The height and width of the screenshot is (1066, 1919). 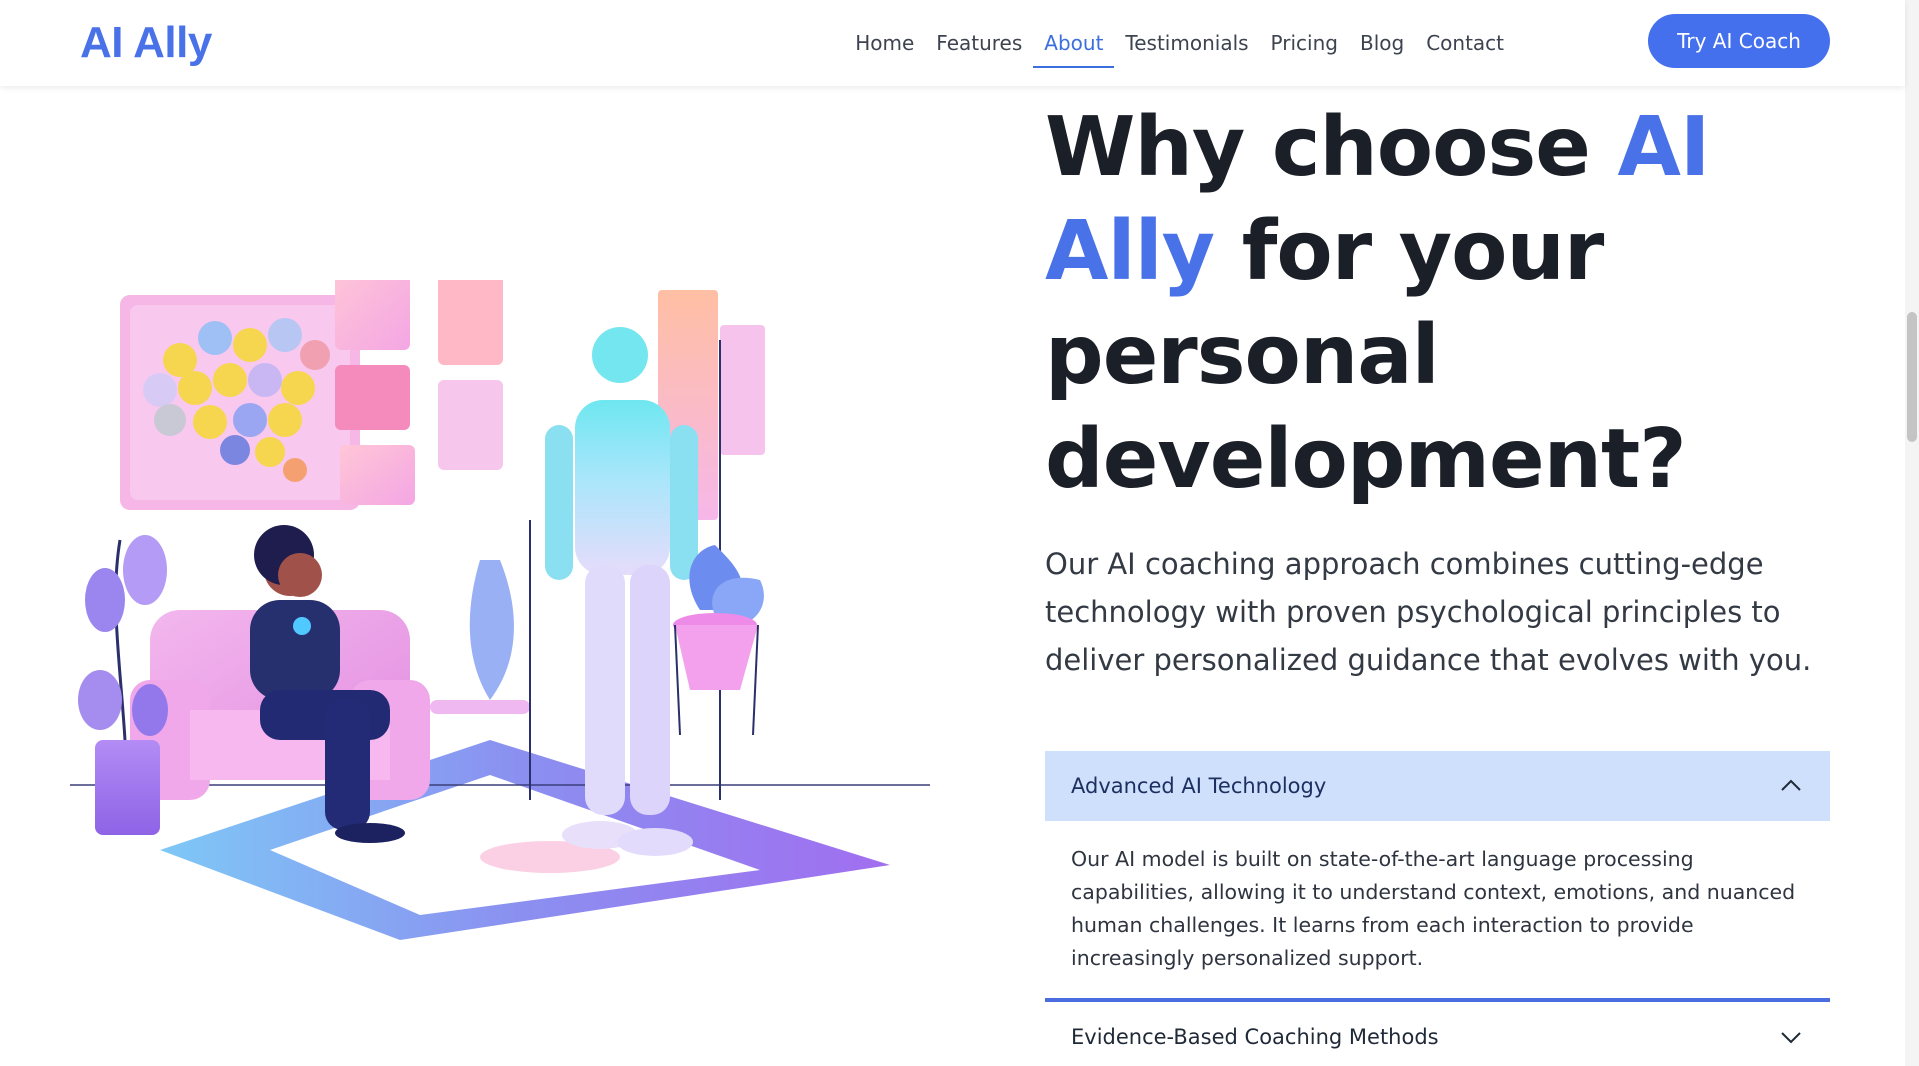 What do you see at coordinates (1791, 786) in the screenshot?
I see `chevron-up-icon` at bounding box center [1791, 786].